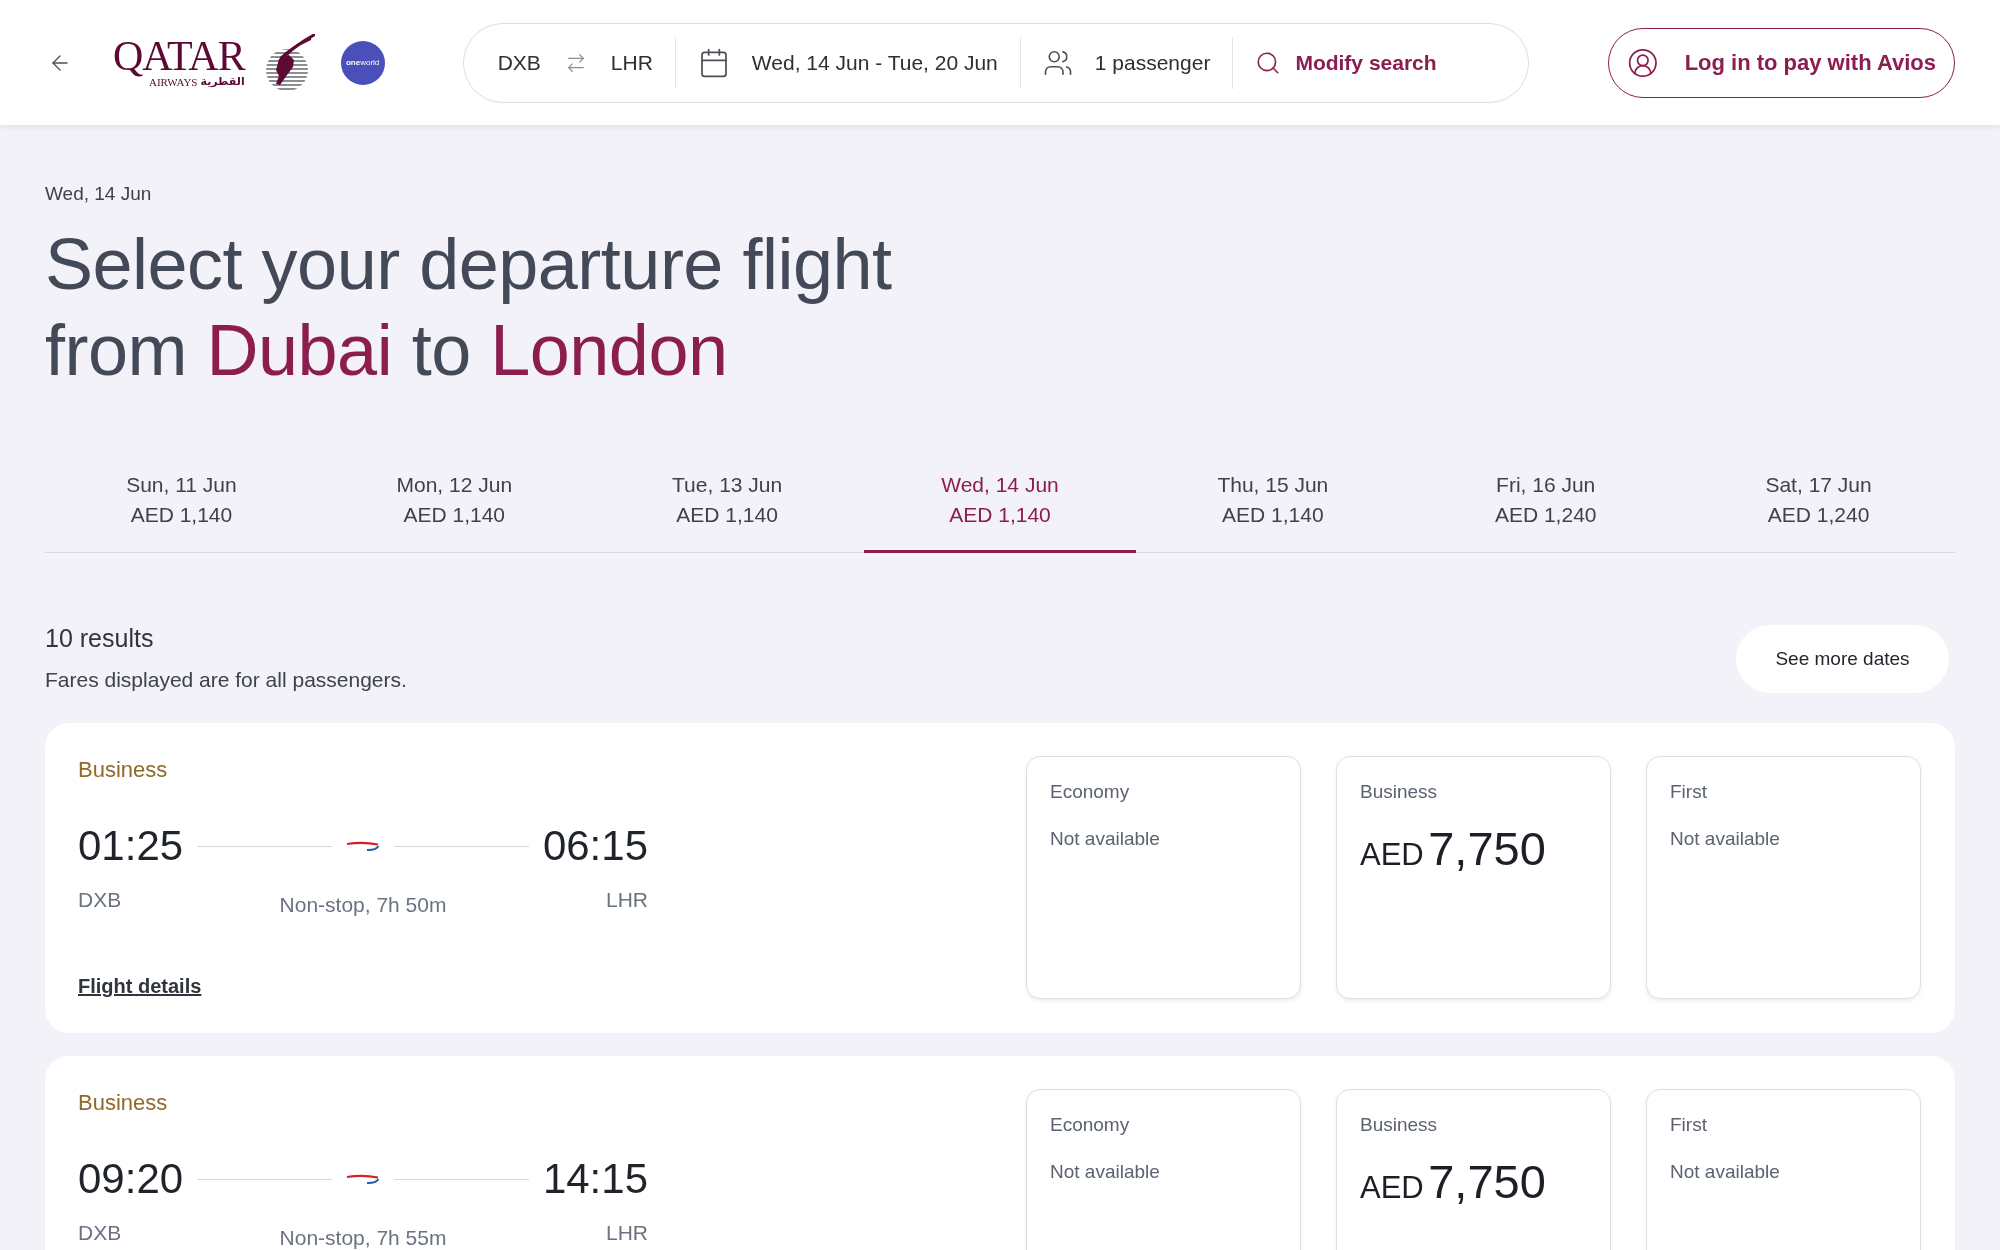  Describe the element at coordinates (595, 1179) in the screenshot. I see `arrival-time: 14:15` at that location.